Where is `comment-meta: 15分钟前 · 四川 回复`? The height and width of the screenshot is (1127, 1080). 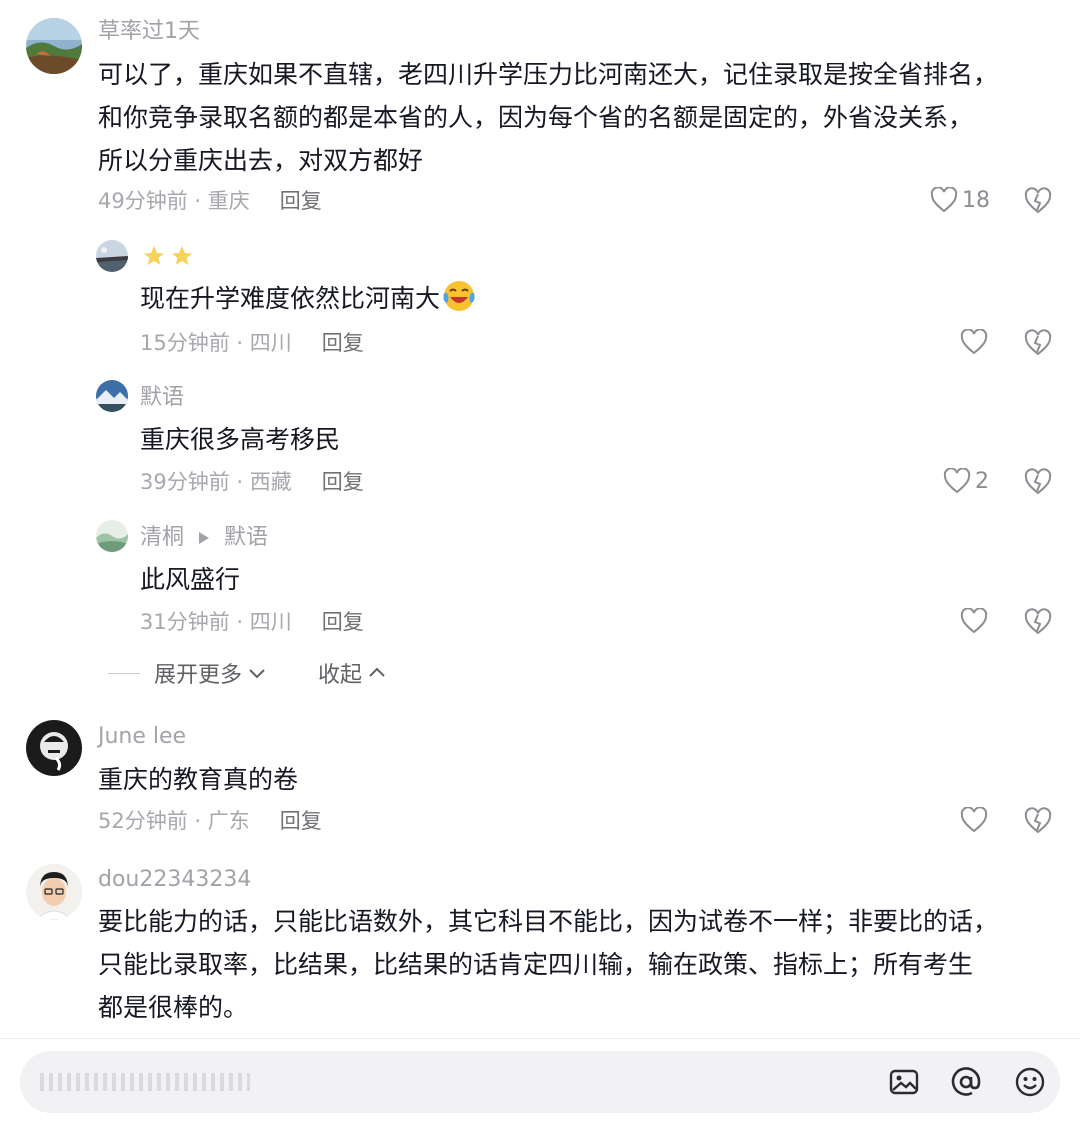
comment-meta: 15分钟前 · 四川 回复 is located at coordinates (252, 343).